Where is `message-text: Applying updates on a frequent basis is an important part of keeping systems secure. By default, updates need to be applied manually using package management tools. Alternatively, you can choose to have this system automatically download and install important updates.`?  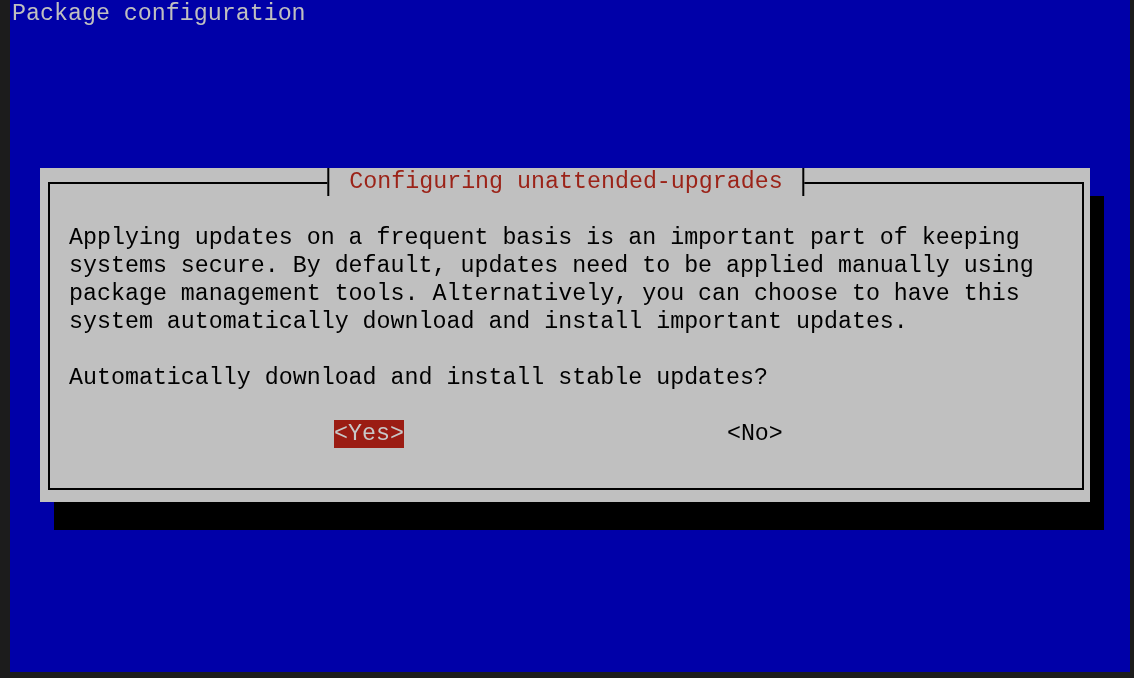
message-text: Applying updates on a frequent basis is an important part of keeping systems secure. By default, updates need to be applied manually using package management tools. Alternatively, you can choose to have this system automatically download and install important updates. is located at coordinates (551, 280).